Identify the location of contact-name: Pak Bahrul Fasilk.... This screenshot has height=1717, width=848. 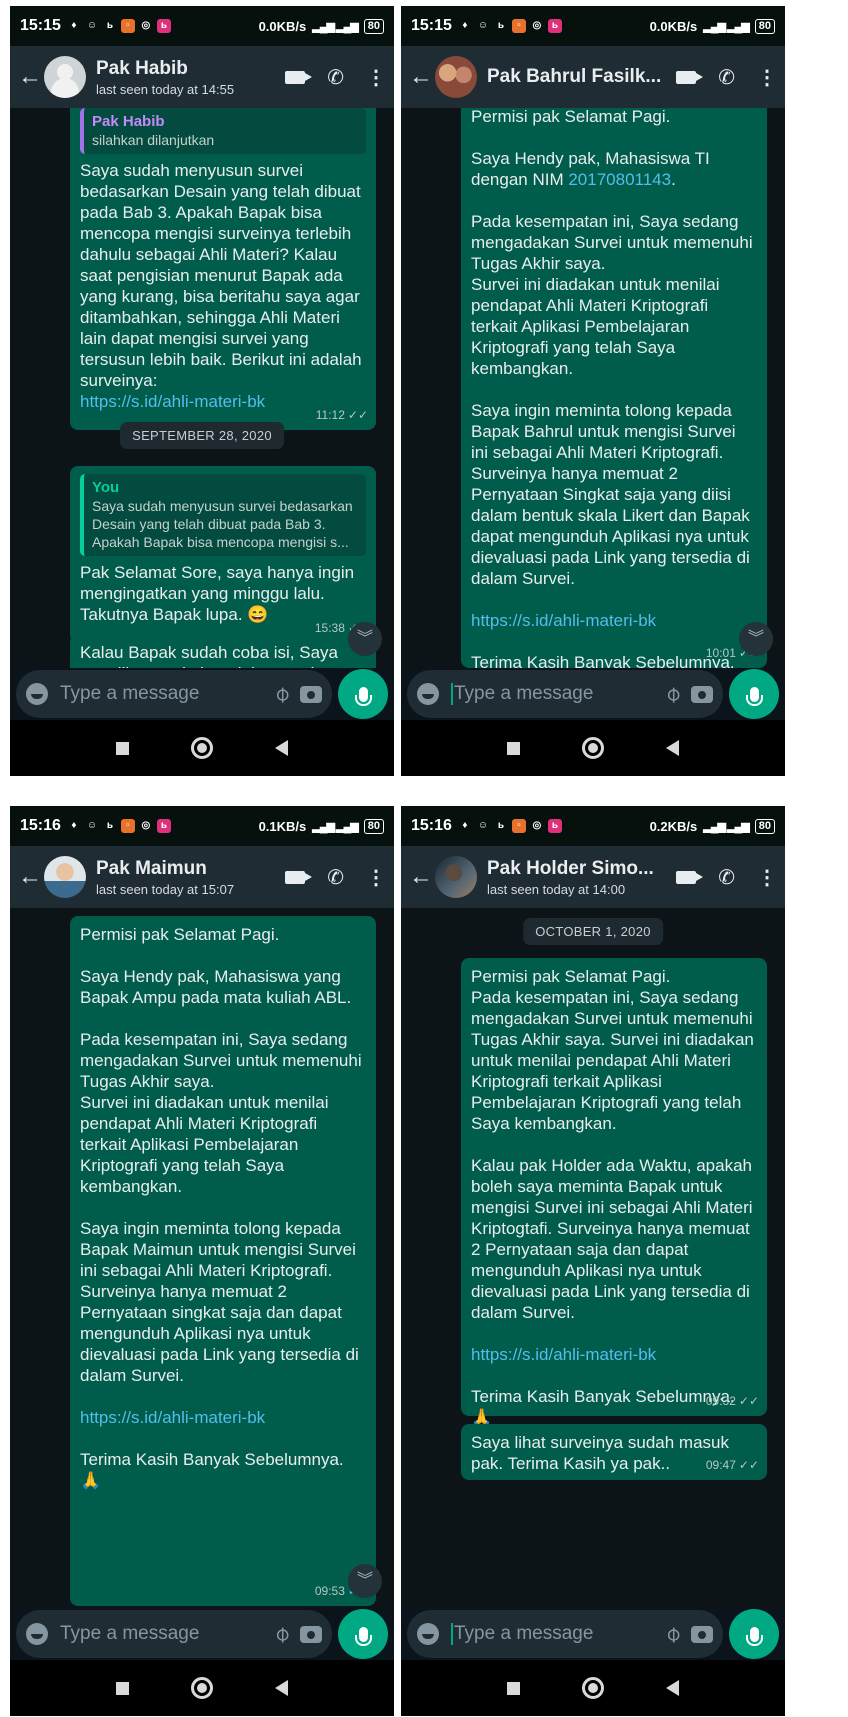
(574, 76).